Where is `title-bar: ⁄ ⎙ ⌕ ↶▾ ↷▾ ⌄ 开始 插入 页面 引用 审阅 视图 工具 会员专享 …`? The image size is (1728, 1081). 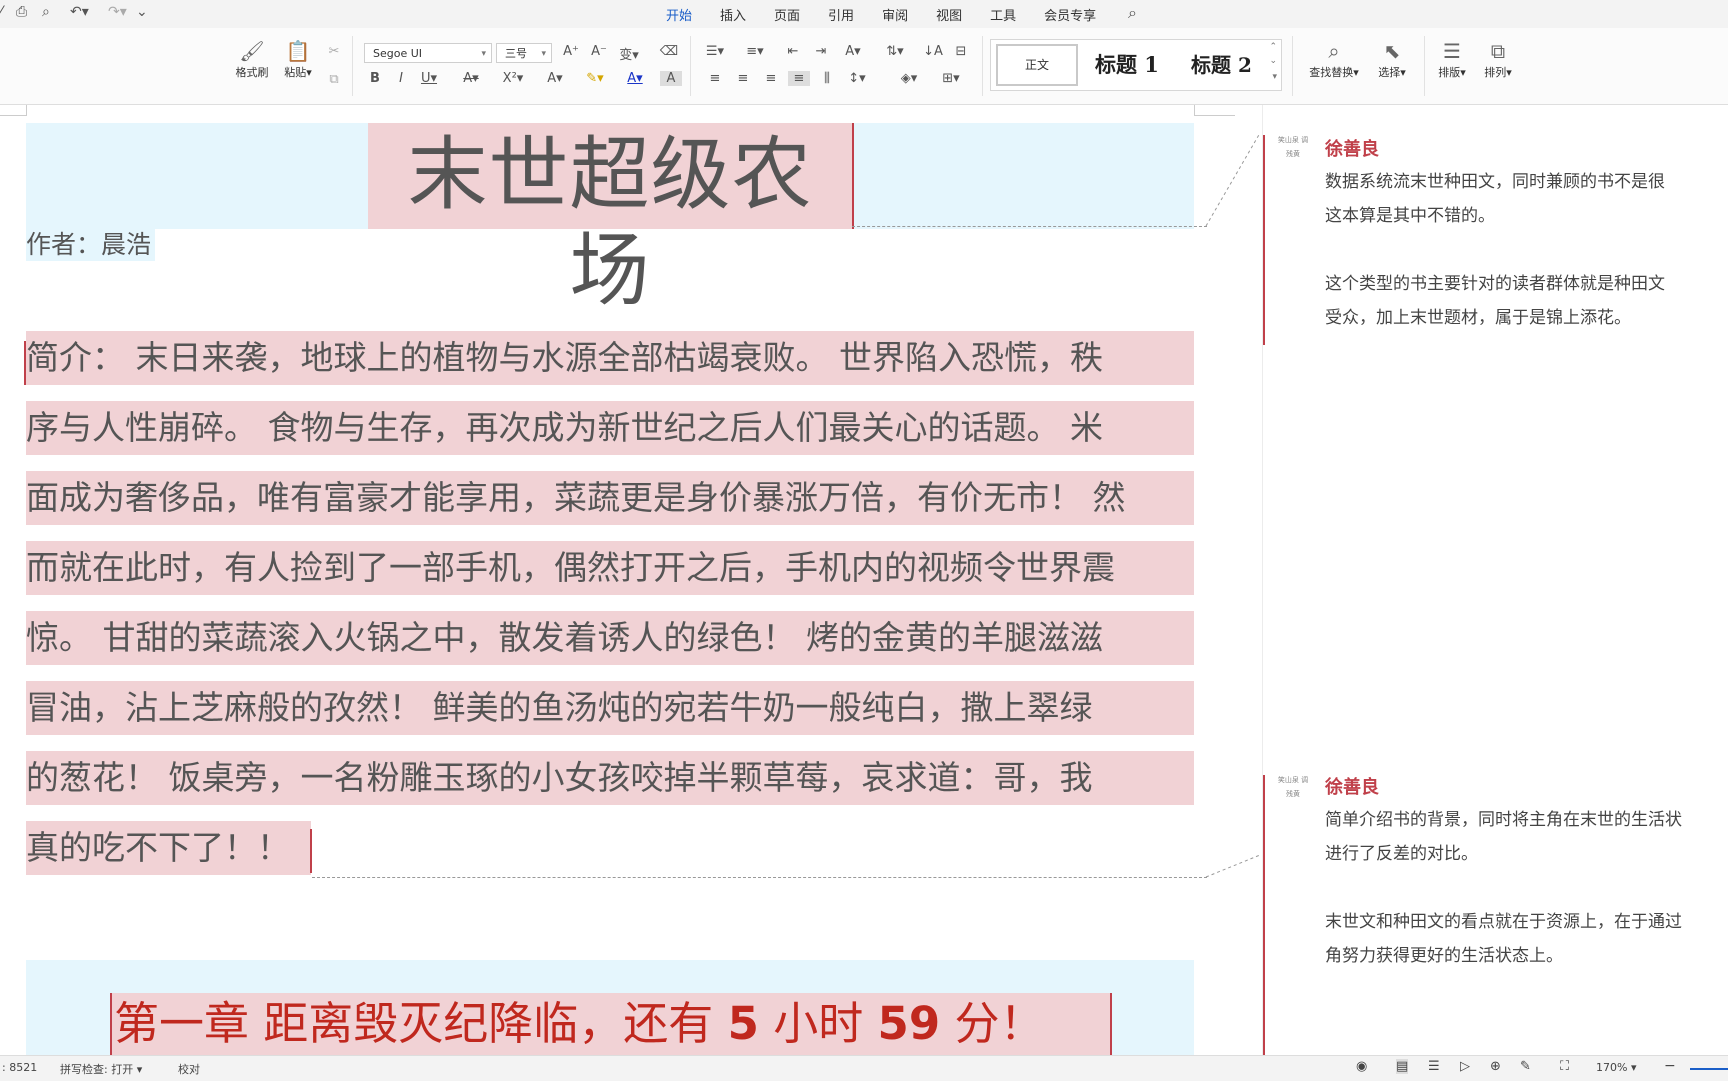 title-bar: ⁄ ⎙ ⌕ ↶▾ ↷▾ ⌄ 开始 插入 页面 引用 审阅 视图 工具 会员专享 … is located at coordinates (864, 15).